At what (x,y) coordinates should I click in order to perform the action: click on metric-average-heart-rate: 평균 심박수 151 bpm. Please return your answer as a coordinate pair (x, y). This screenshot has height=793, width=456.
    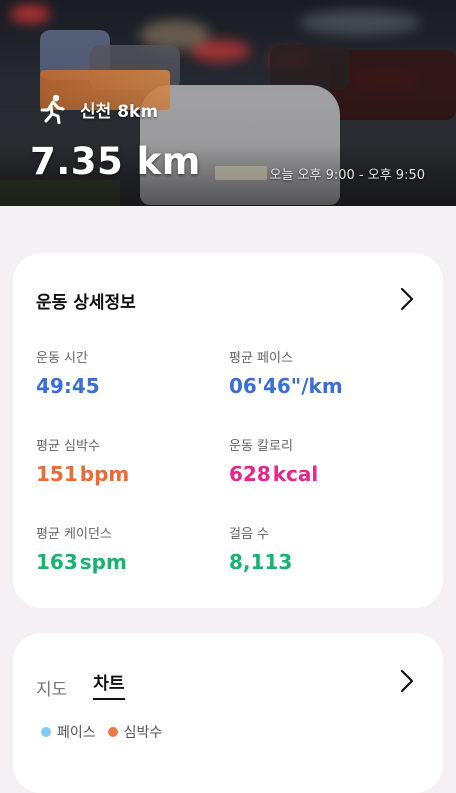
    Looking at the image, I should click on (82, 460).